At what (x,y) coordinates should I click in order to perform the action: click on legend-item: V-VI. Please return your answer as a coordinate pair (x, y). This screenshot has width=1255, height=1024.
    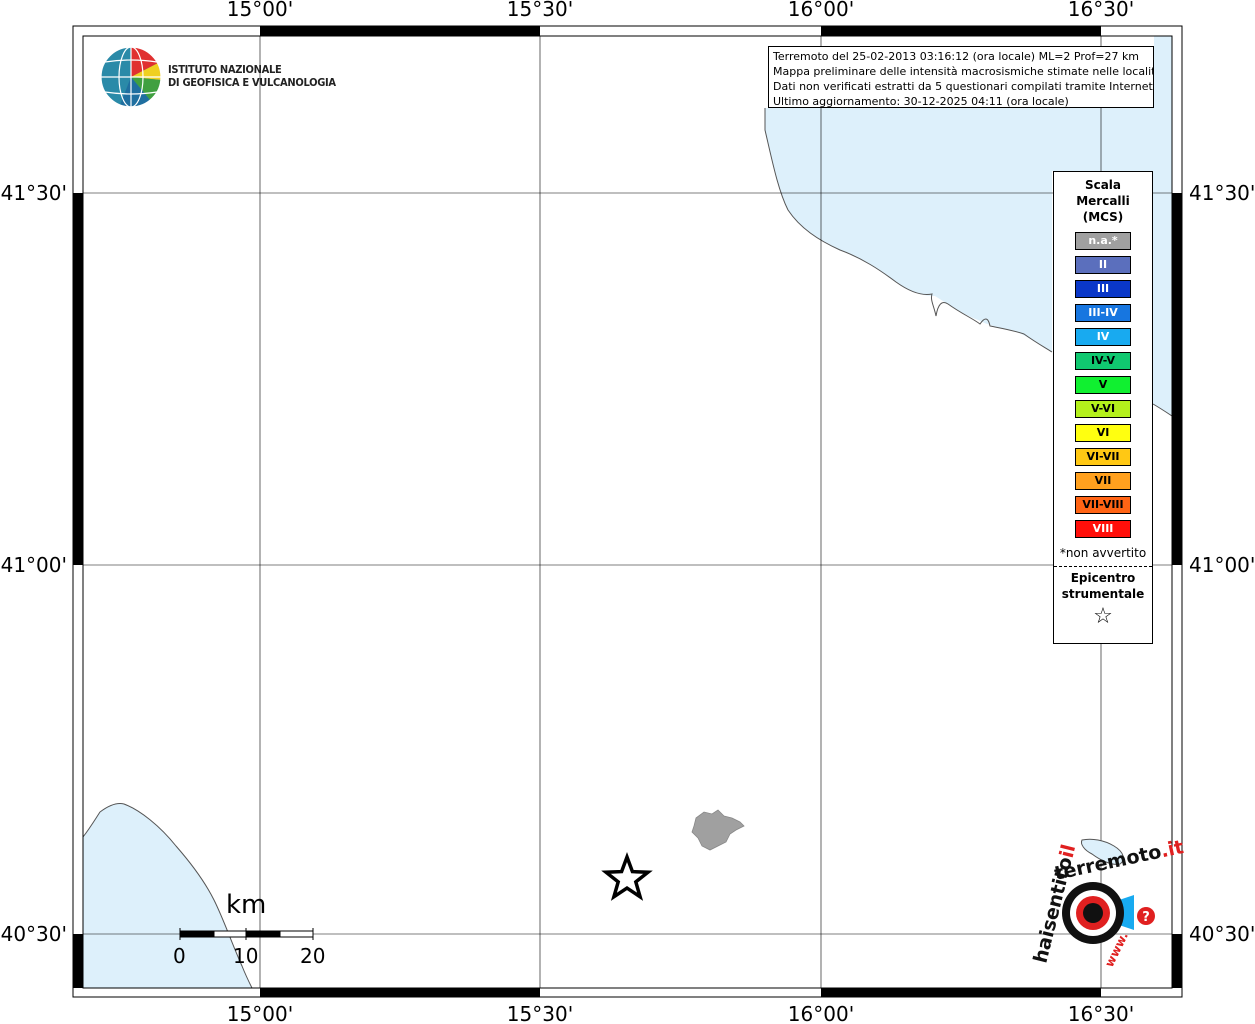
    Looking at the image, I should click on (1103, 409).